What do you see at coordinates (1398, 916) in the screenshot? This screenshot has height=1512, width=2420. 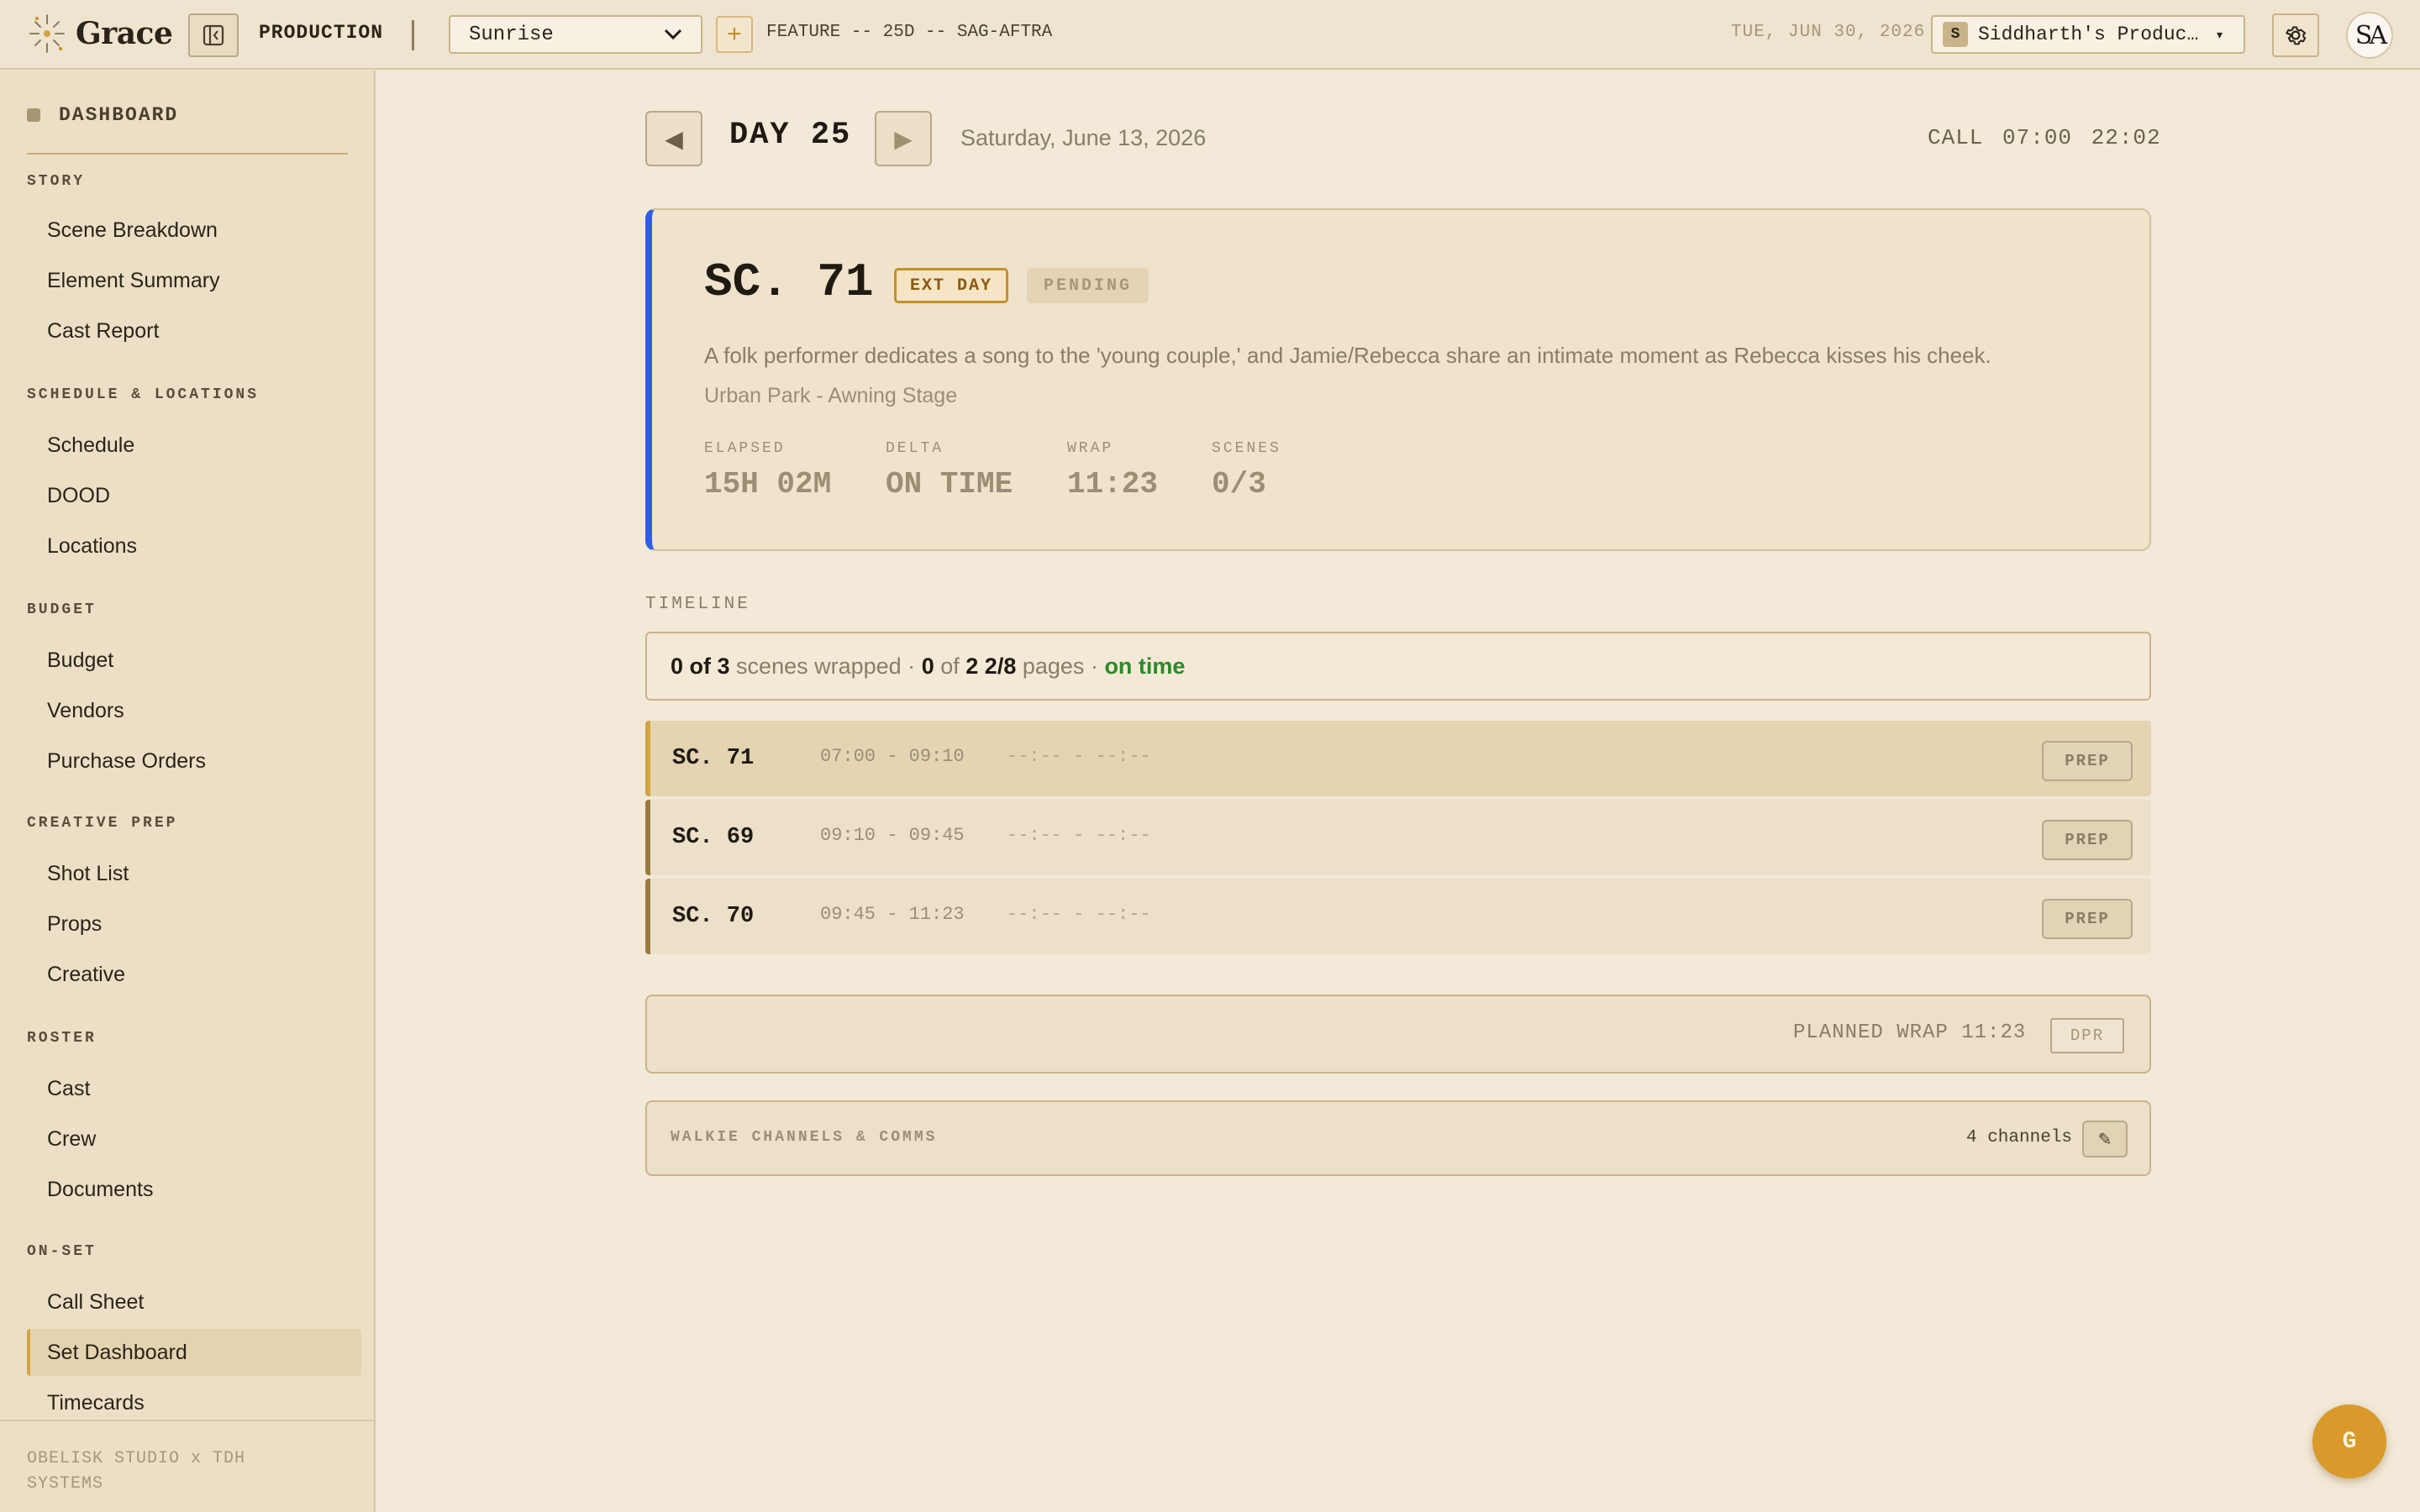 I see `timeline-row: SC. 70 09:45 - 11:23 --:-- - --:-- PREP` at bounding box center [1398, 916].